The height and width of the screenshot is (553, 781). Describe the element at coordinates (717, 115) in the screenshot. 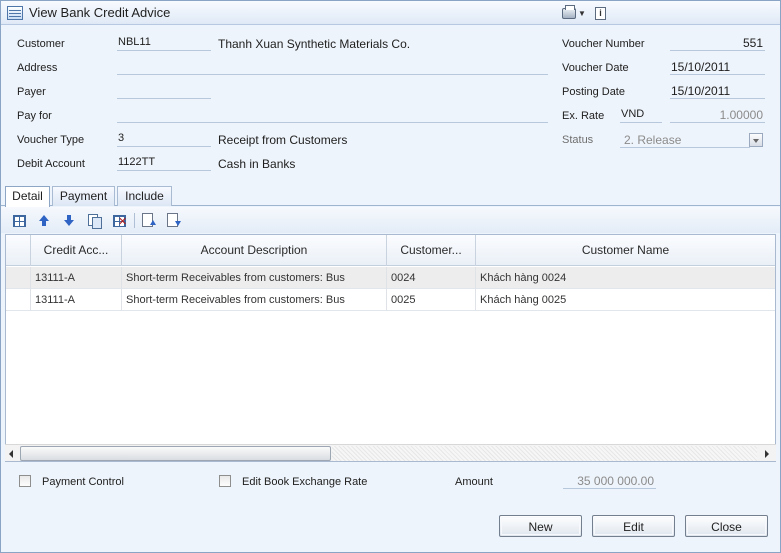

I see `ex-rate-field: 1.00000` at that location.